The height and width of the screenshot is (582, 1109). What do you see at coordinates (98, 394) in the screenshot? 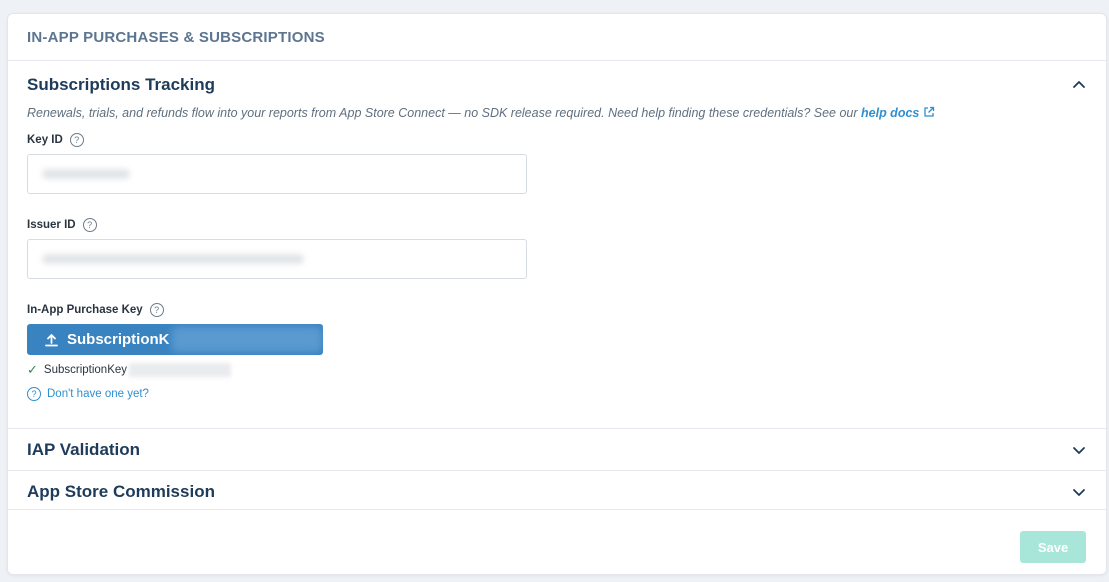
I see `dont-have-key-link: Don't have one yet?` at bounding box center [98, 394].